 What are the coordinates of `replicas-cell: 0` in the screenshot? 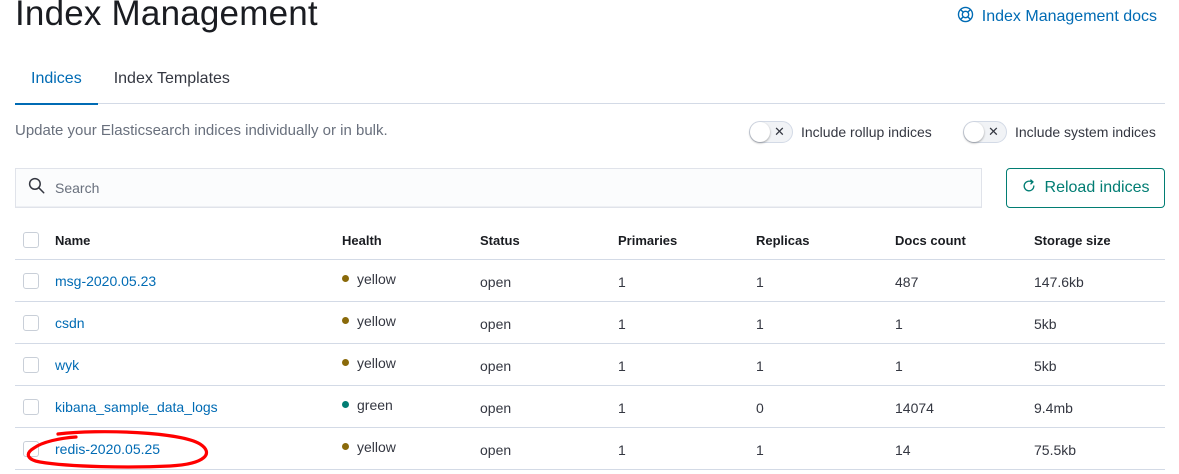 It's located at (760, 407).